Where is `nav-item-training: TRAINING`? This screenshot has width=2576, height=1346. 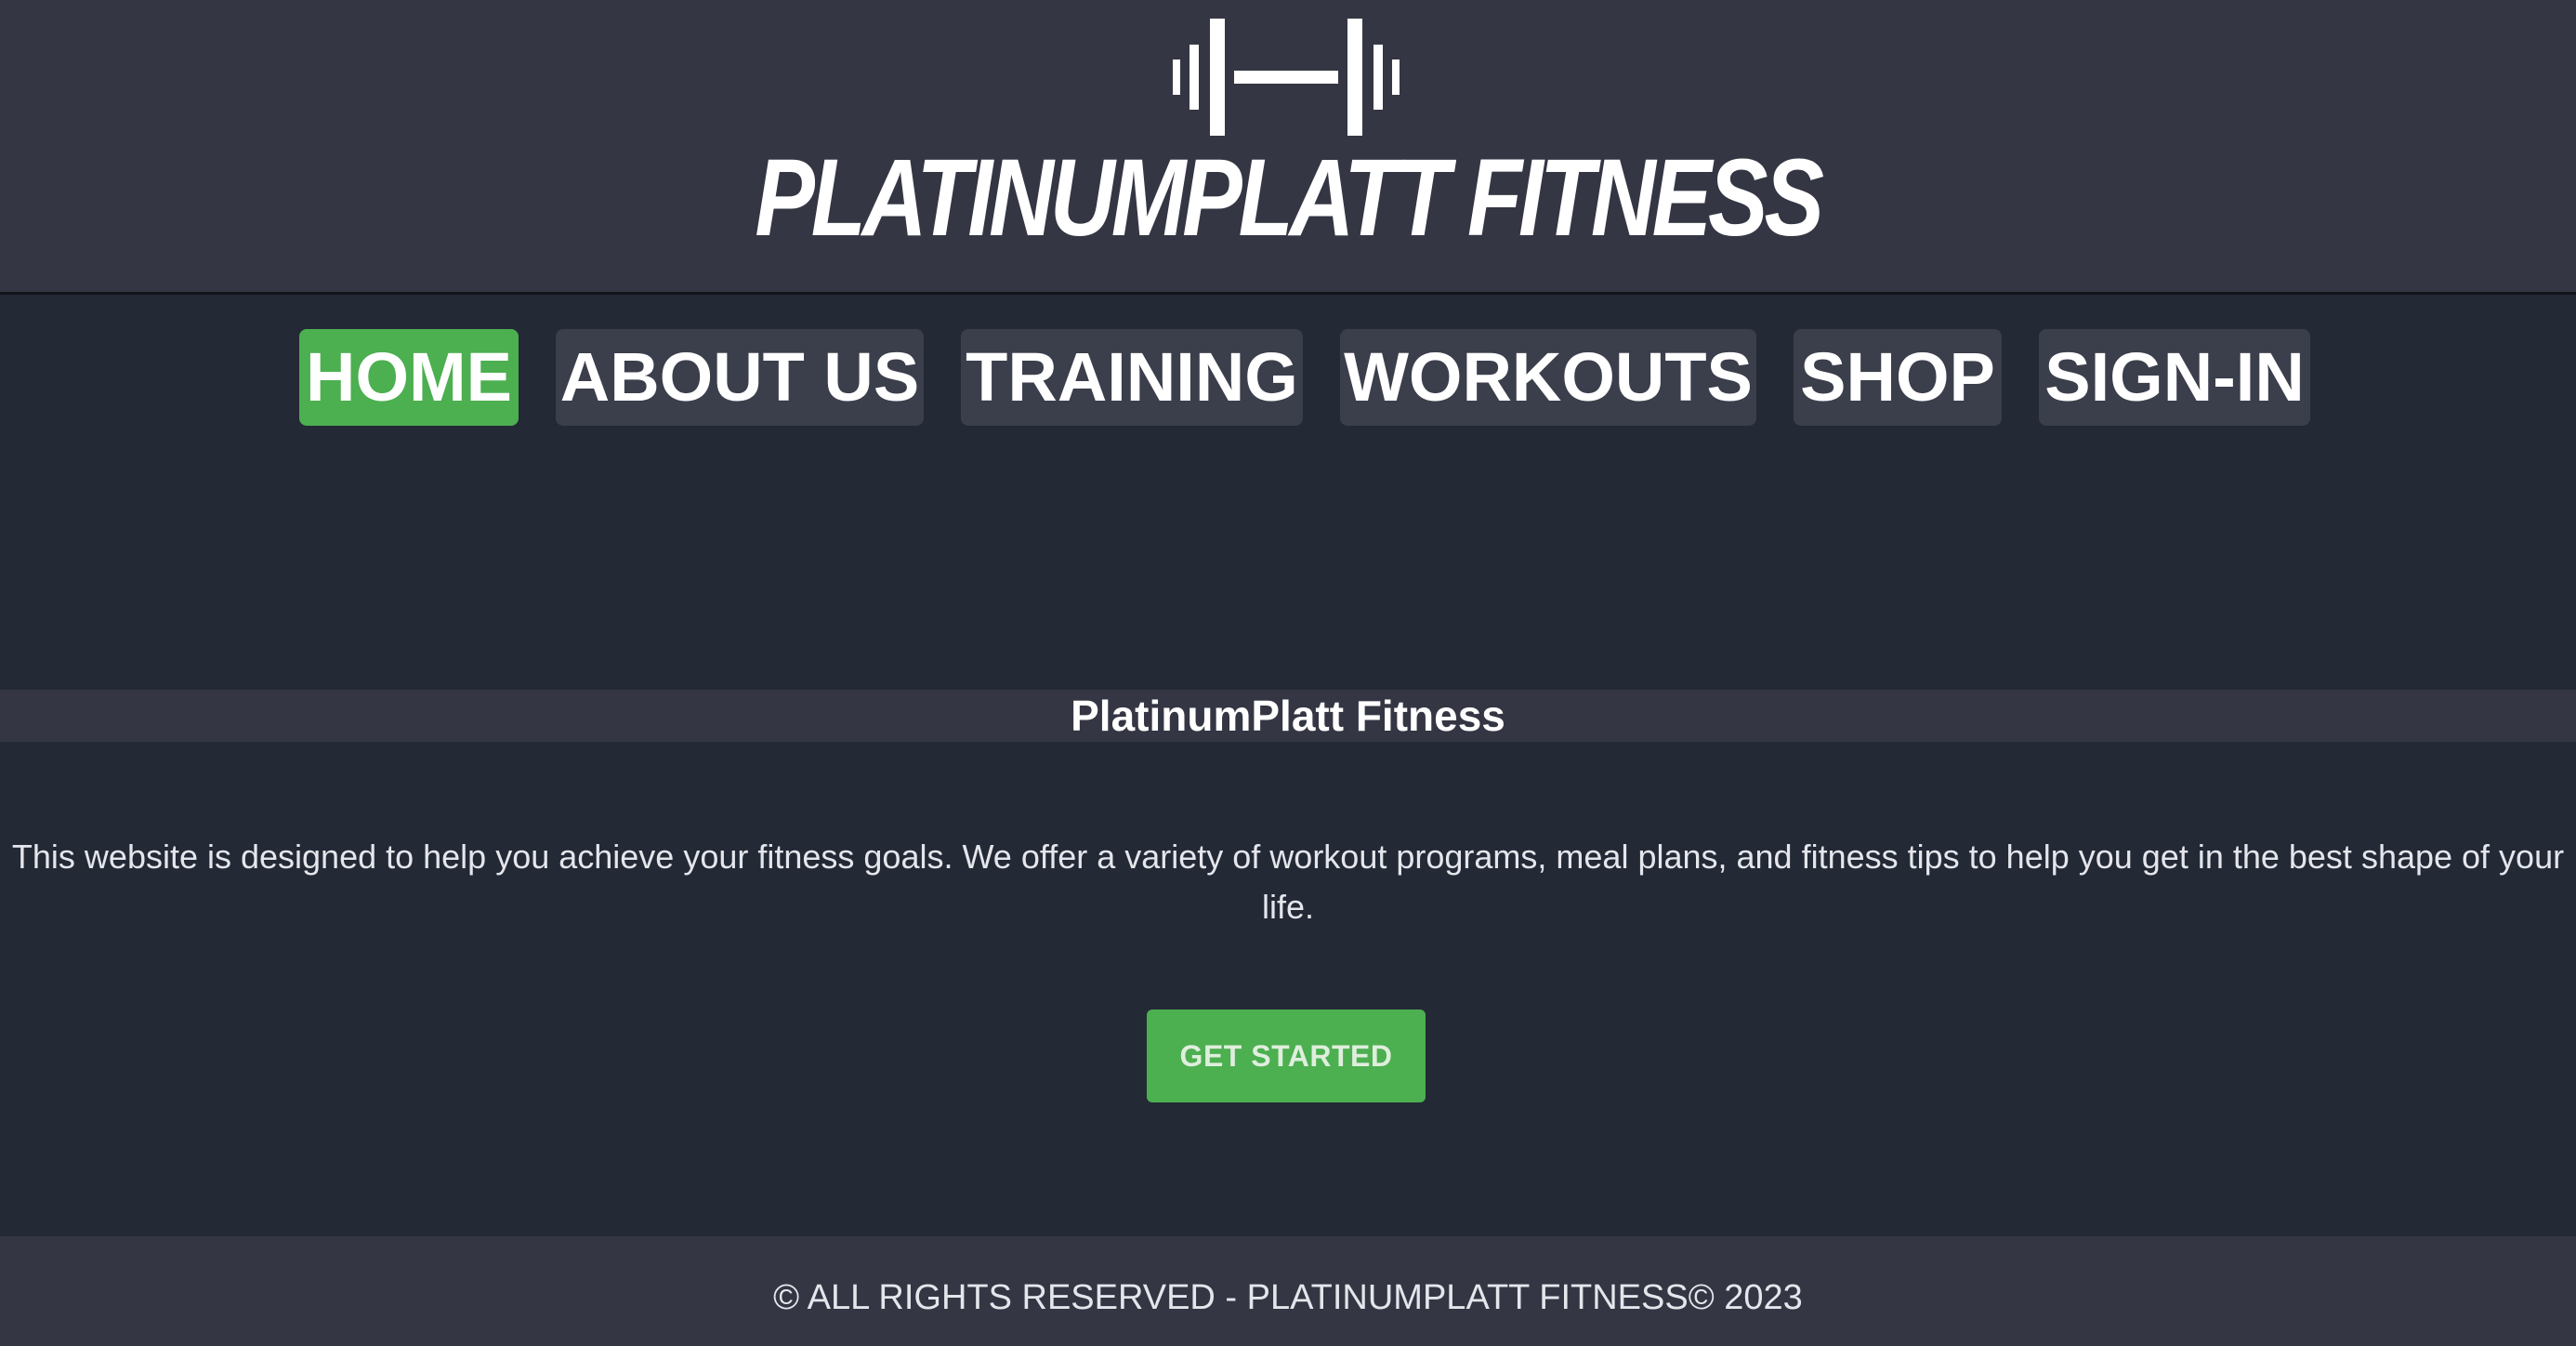 nav-item-training: TRAINING is located at coordinates (1132, 377).